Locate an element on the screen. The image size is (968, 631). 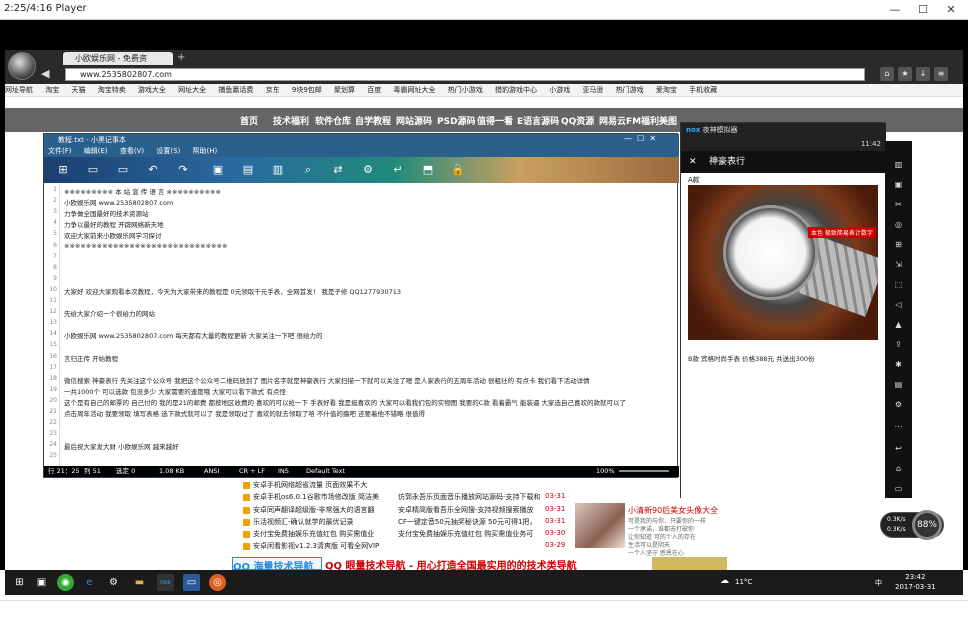
menu-help: 帮助(H) is located at coordinates (205, 151).